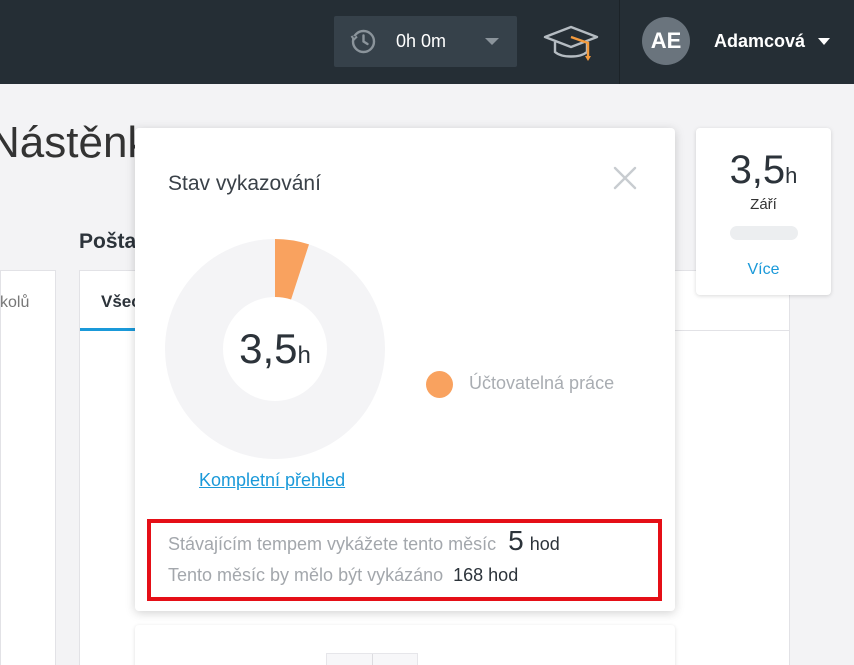 The height and width of the screenshot is (665, 854). Describe the element at coordinates (109, 329) in the screenshot. I see `active-tab-indicator` at that location.